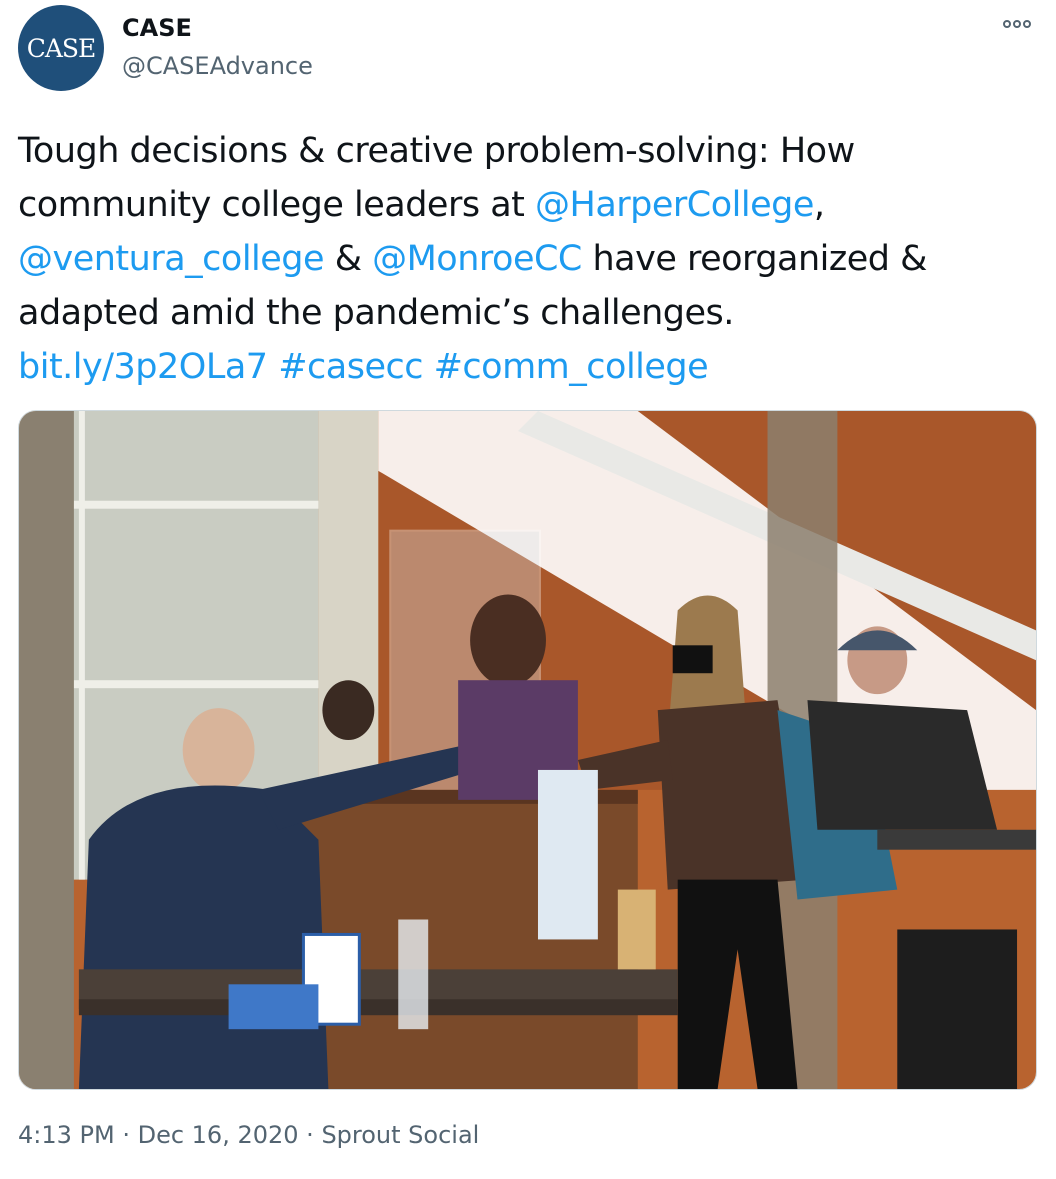  I want to click on hashtag-comm-college: #comm_college, so click(571, 367).